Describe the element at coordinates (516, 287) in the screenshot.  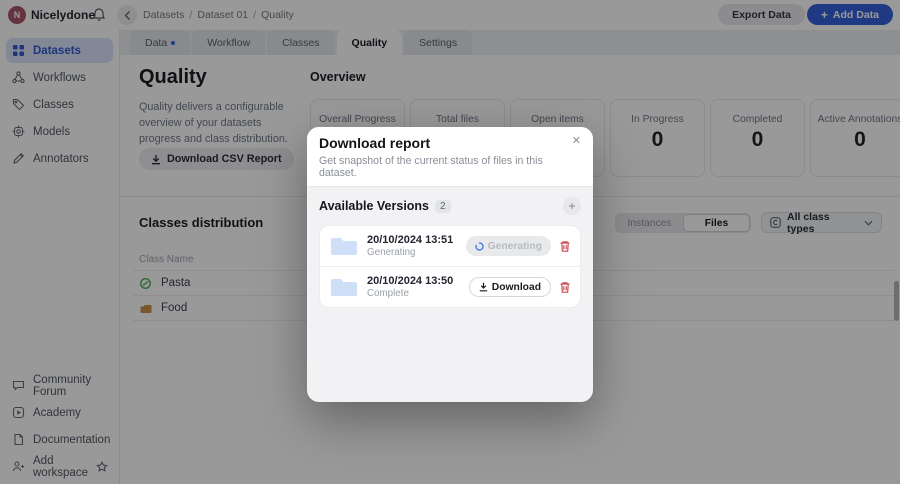
I see `download-label: Download` at that location.